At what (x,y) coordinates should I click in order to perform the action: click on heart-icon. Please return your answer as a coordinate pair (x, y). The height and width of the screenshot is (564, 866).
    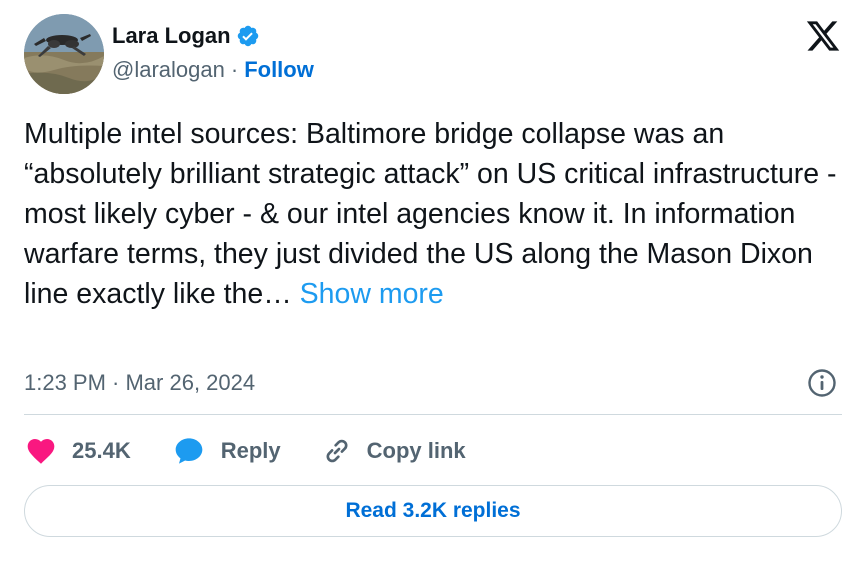
    Looking at the image, I should click on (41, 451).